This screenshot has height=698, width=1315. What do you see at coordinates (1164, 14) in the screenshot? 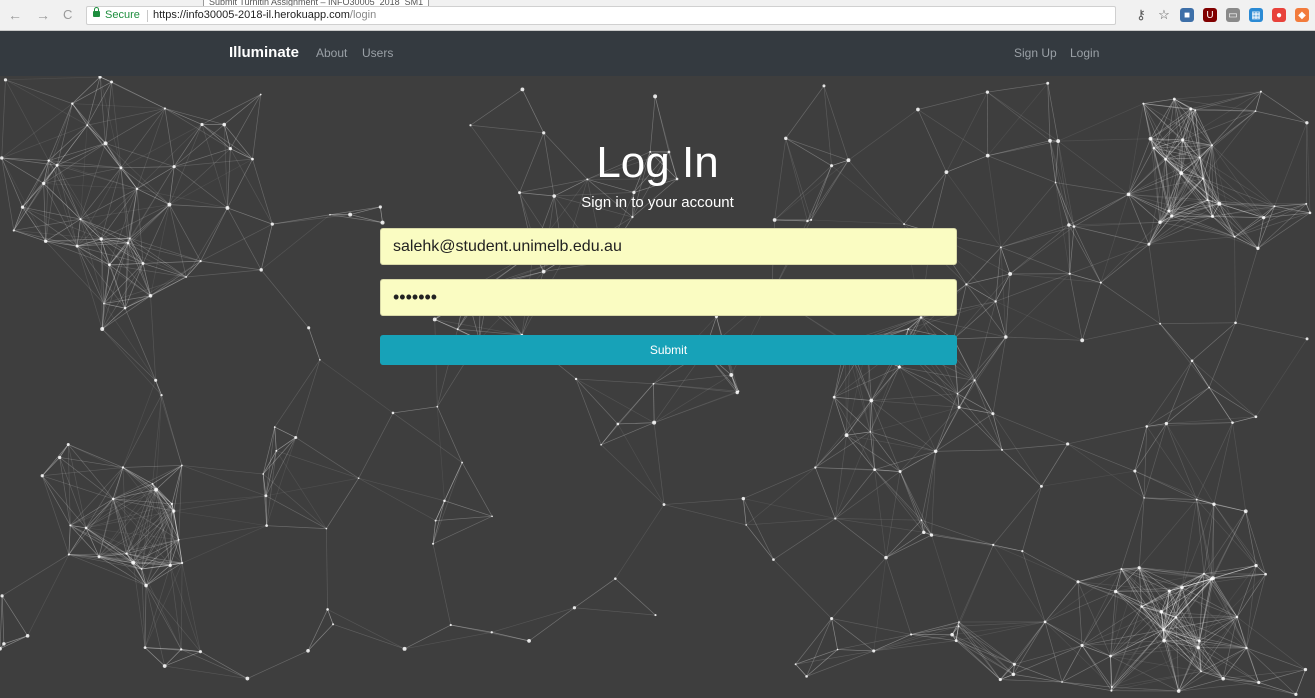
I see `star-icon: ☆` at bounding box center [1164, 14].